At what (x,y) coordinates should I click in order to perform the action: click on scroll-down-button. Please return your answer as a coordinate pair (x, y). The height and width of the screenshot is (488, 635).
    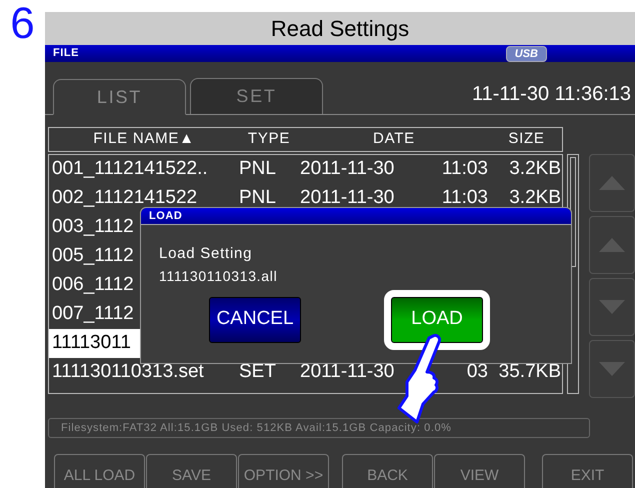
    Looking at the image, I should click on (612, 307).